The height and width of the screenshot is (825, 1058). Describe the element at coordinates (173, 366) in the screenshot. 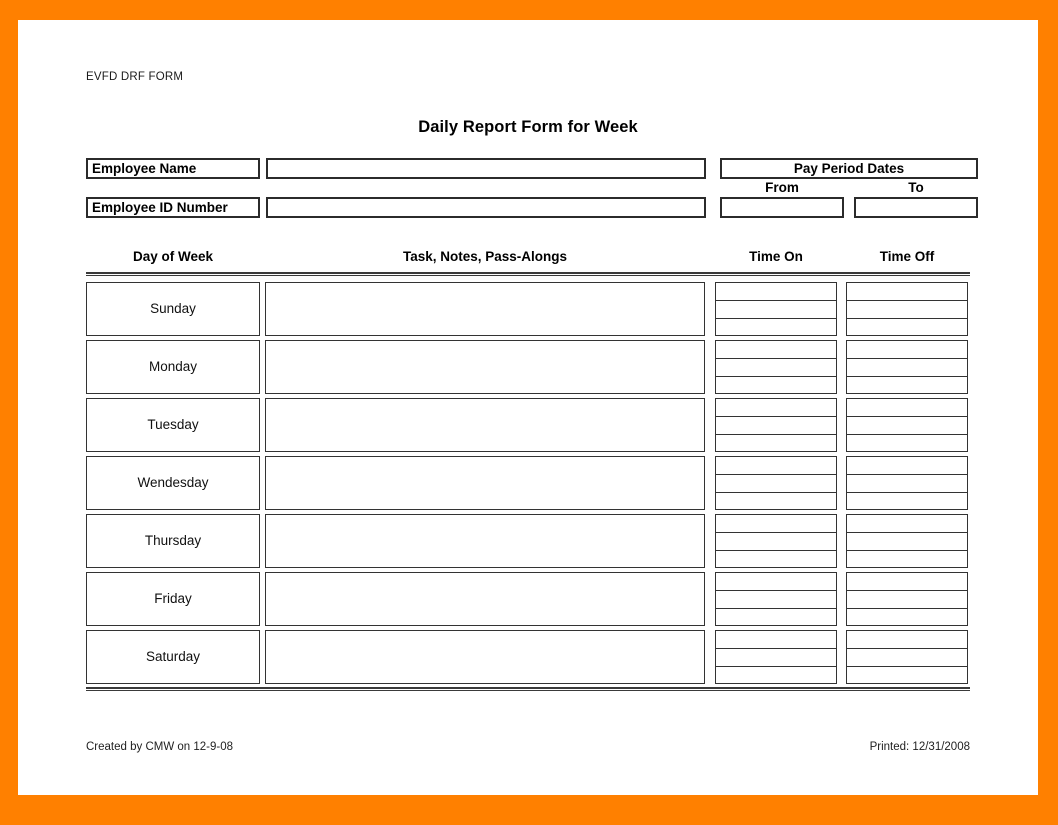

I see `day-of-week-cell: Monday` at that location.